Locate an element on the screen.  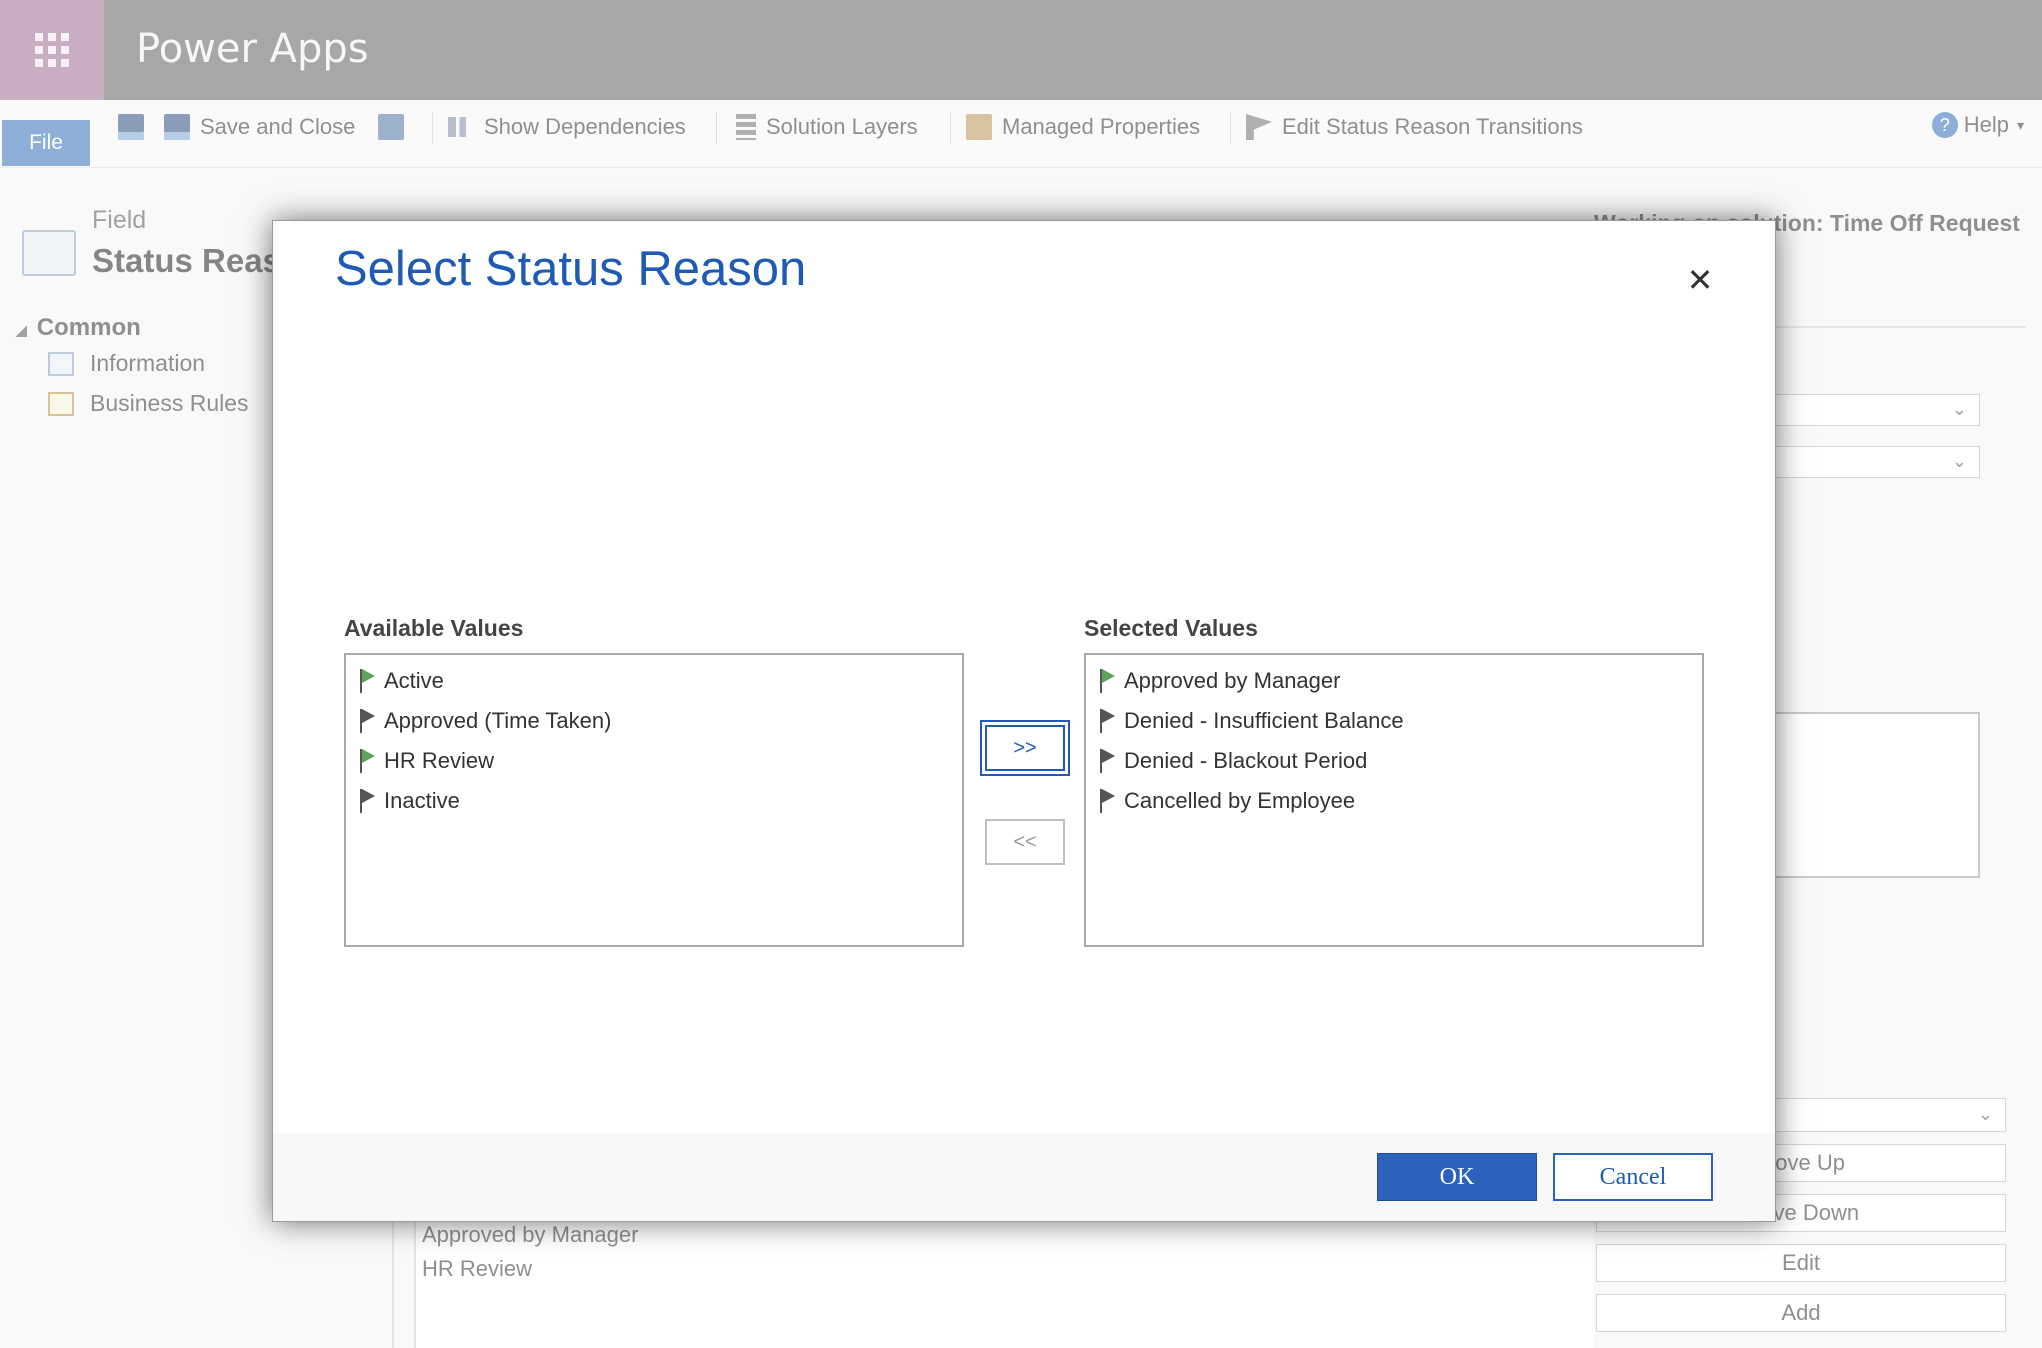
list-item: Inactive is located at coordinates (654, 801).